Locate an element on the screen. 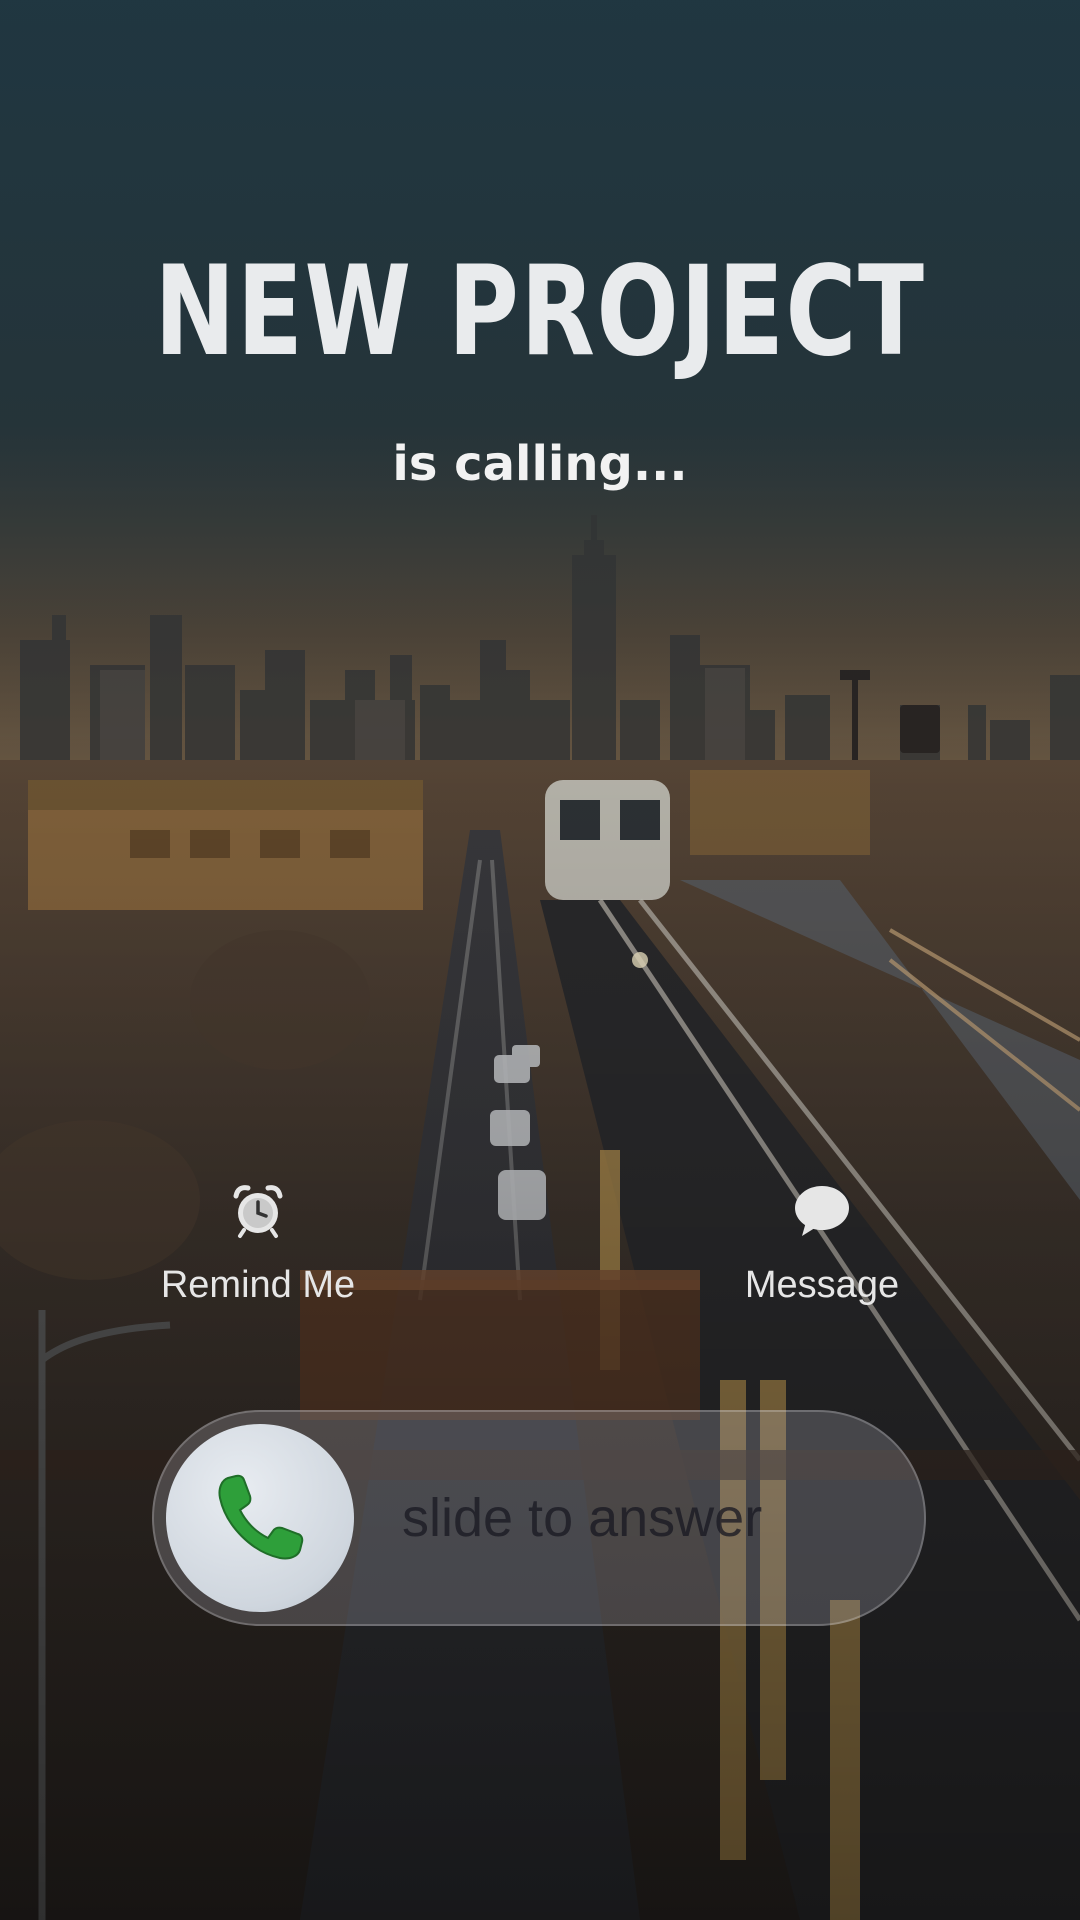 The height and width of the screenshot is (1920, 1080). speech-bubble-icon is located at coordinates (822, 1211).